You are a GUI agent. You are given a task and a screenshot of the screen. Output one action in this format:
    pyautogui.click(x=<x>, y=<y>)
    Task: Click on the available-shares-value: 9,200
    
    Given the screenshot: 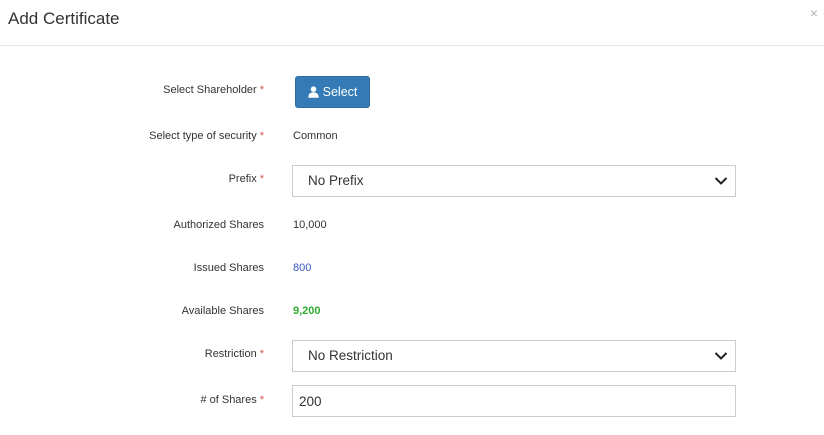 What is the action you would take?
    pyautogui.click(x=307, y=311)
    